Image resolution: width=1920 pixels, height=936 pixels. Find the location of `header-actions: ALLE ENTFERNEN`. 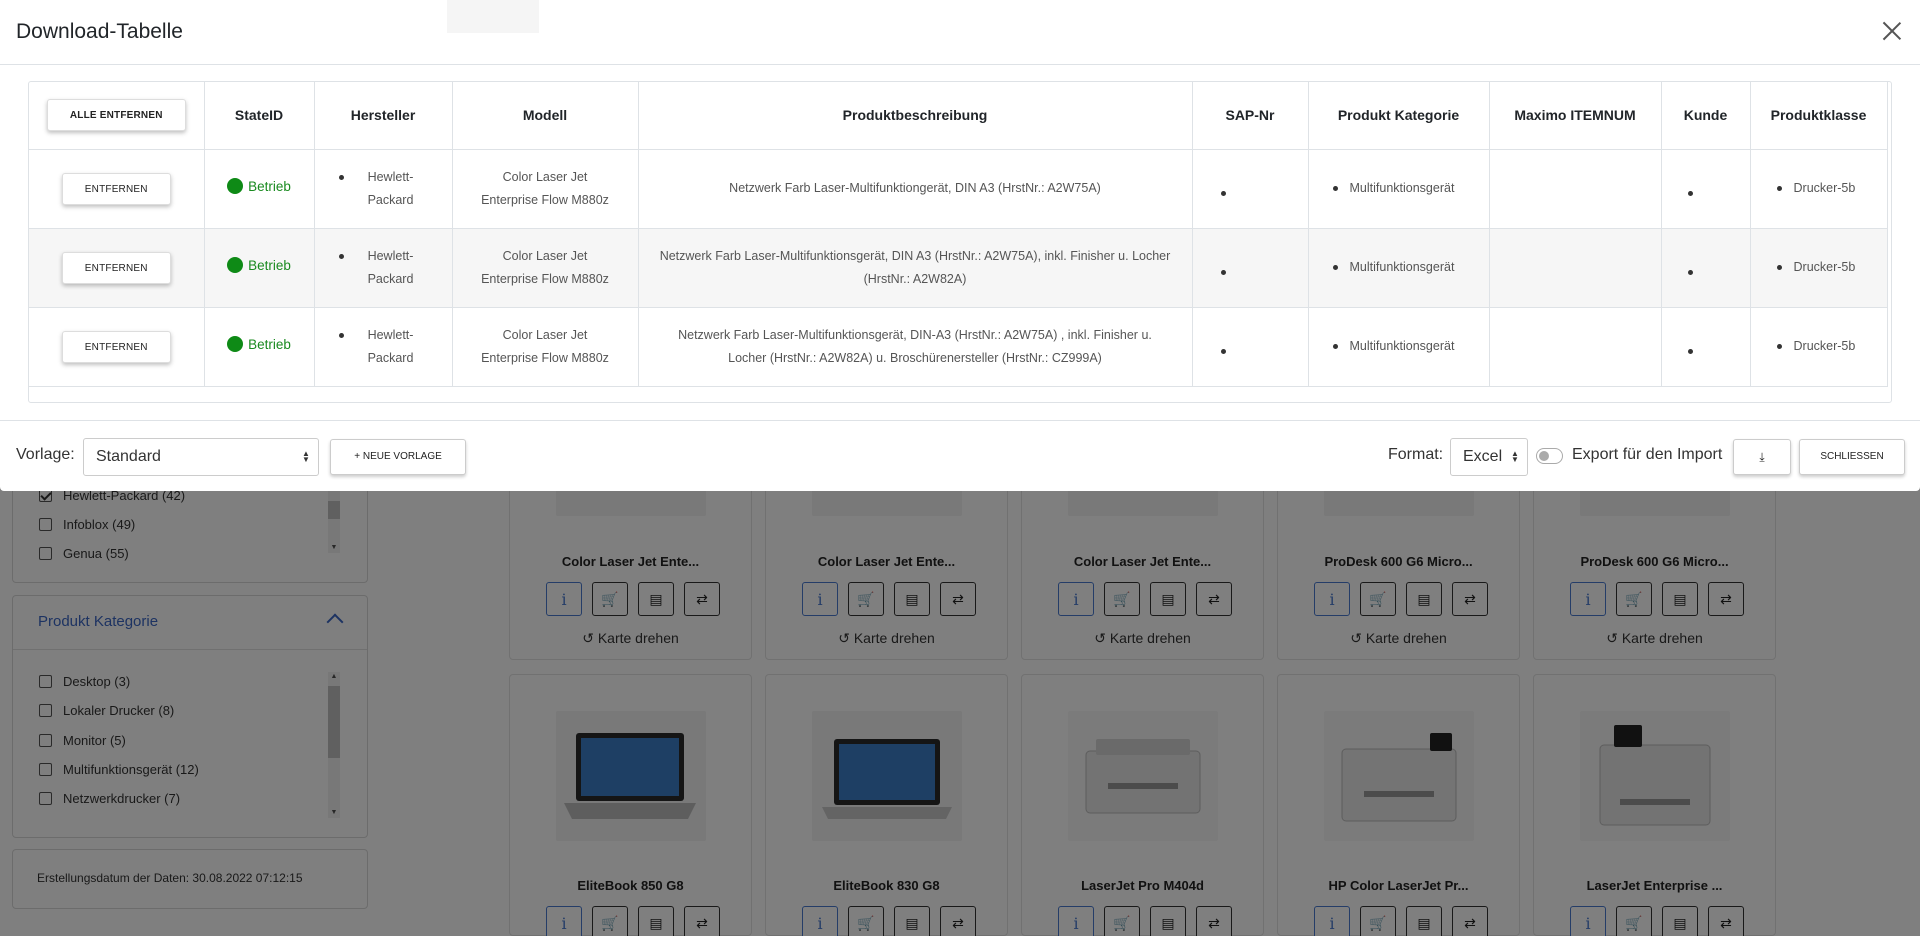

header-actions: ALLE ENTFERNEN is located at coordinates (117, 116).